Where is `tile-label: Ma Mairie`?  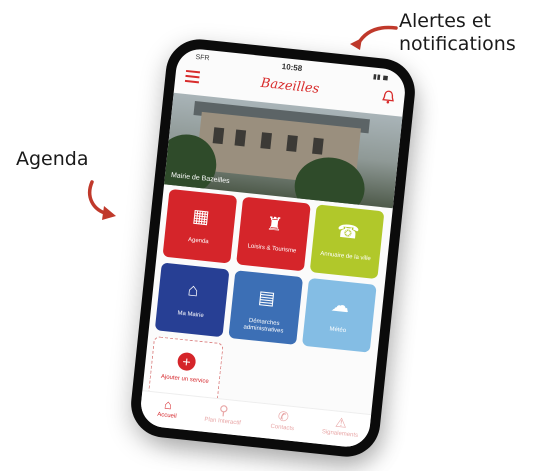
tile-label: Ma Mairie is located at coordinates (190, 315).